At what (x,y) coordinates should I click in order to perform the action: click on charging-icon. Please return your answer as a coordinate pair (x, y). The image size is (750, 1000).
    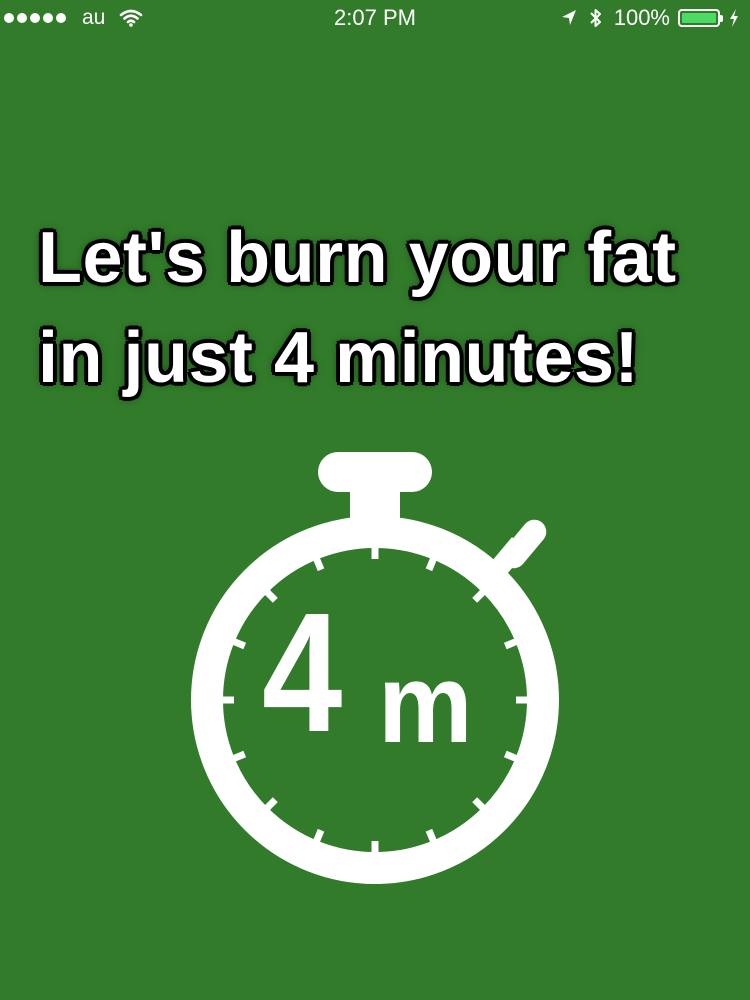
    Looking at the image, I should click on (734, 18).